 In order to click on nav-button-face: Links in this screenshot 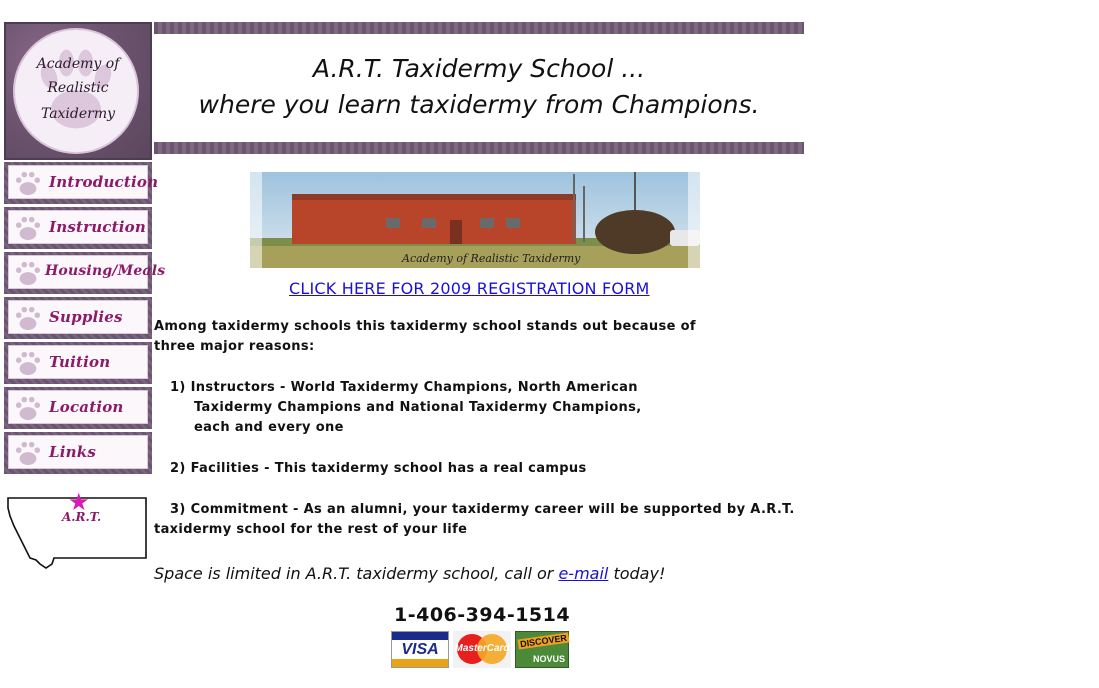, I will do `click(78, 452)`.